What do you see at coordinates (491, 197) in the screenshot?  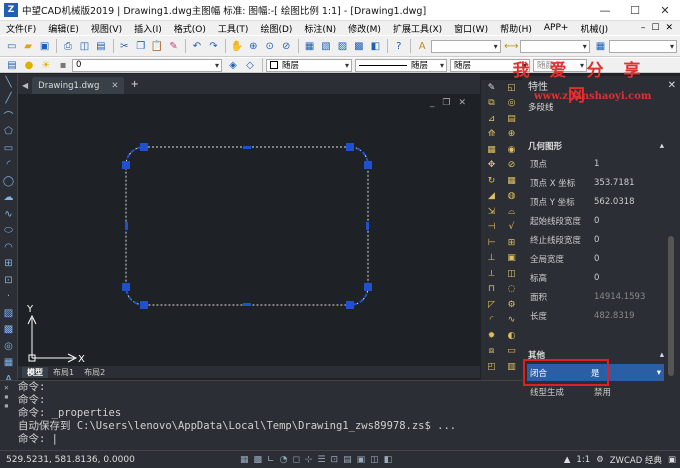 I see `scale-icon: ◢` at bounding box center [491, 197].